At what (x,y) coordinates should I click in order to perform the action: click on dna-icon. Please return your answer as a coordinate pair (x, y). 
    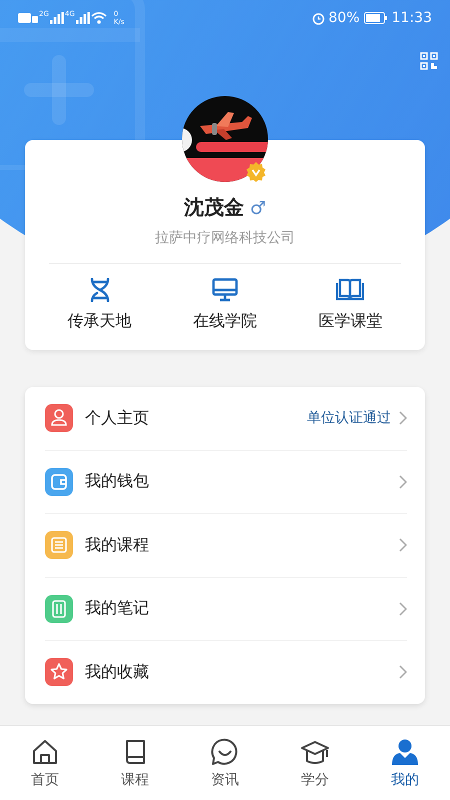
    Looking at the image, I should click on (99, 290).